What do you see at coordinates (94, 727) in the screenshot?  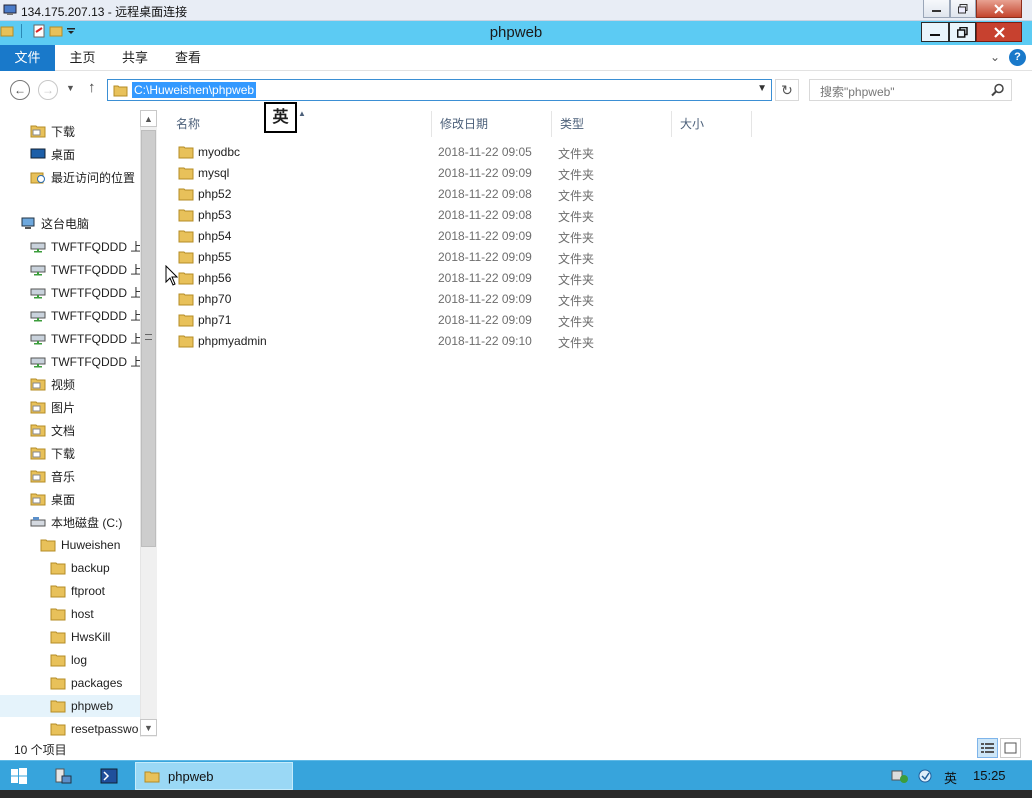 I see `nav-item: resetpasswo` at bounding box center [94, 727].